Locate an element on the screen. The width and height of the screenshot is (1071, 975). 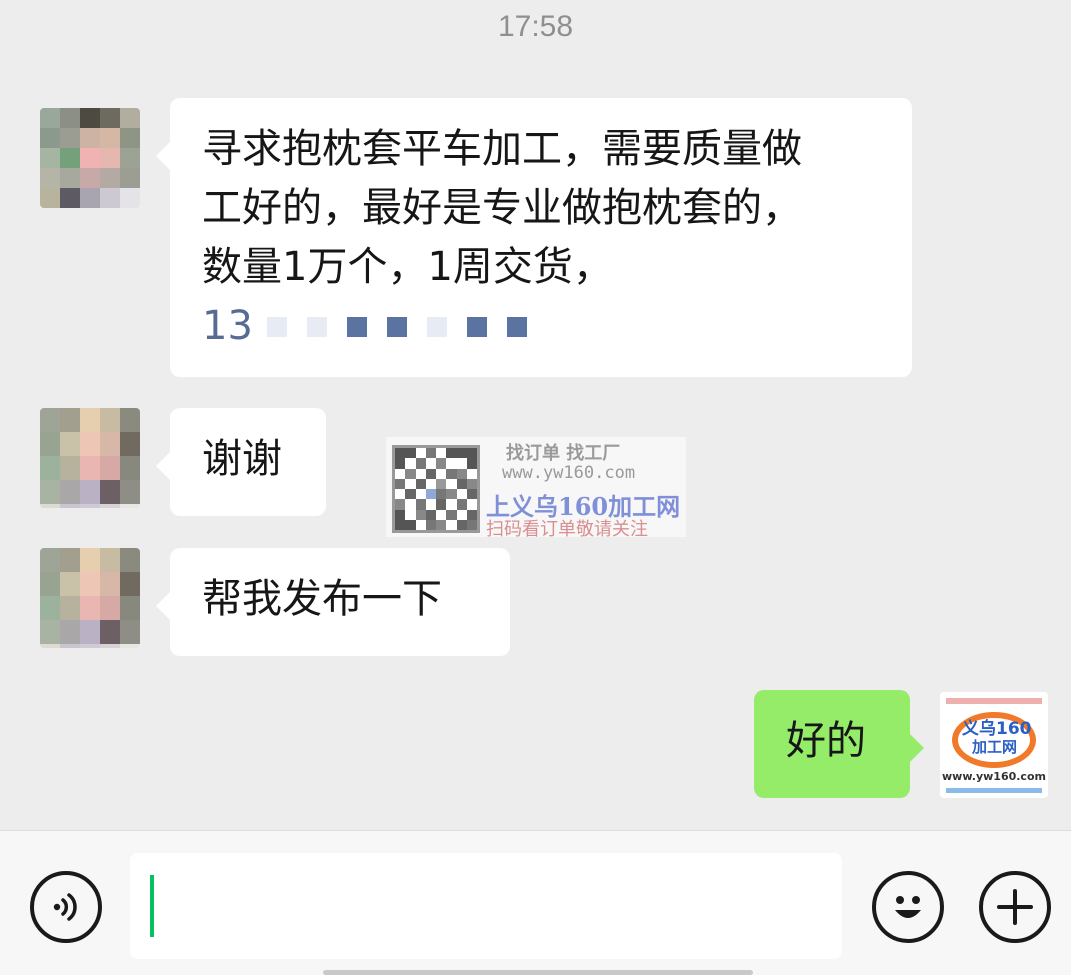
avatar-logo-line: 加工网 is located at coordinates (995, 747).